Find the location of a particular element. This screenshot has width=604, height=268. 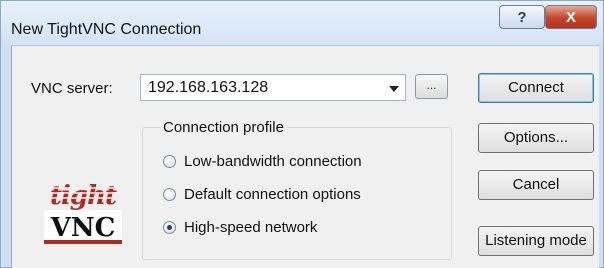

close-button: X is located at coordinates (571, 17).